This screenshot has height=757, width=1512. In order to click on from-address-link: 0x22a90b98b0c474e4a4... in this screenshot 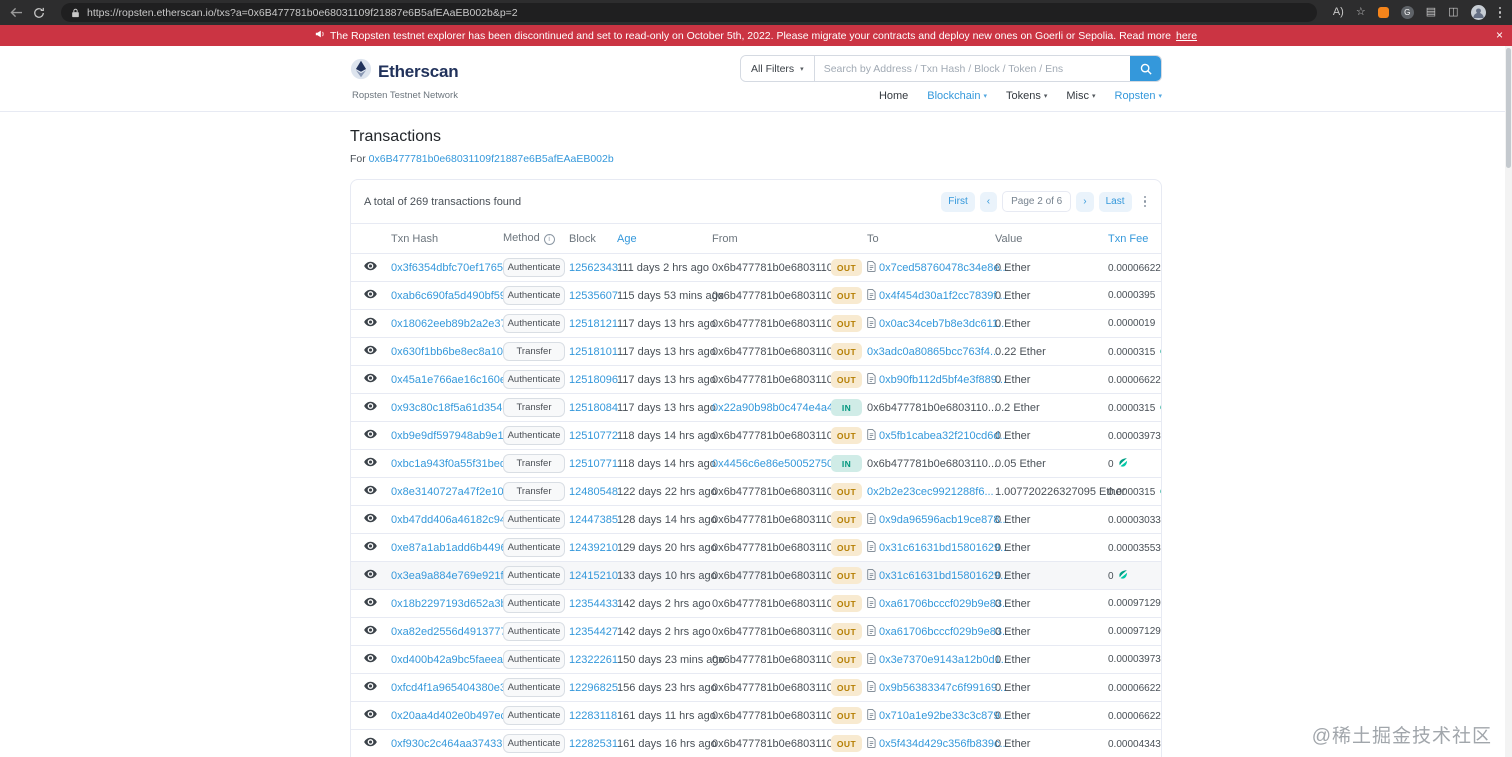, I will do `click(777, 408)`.